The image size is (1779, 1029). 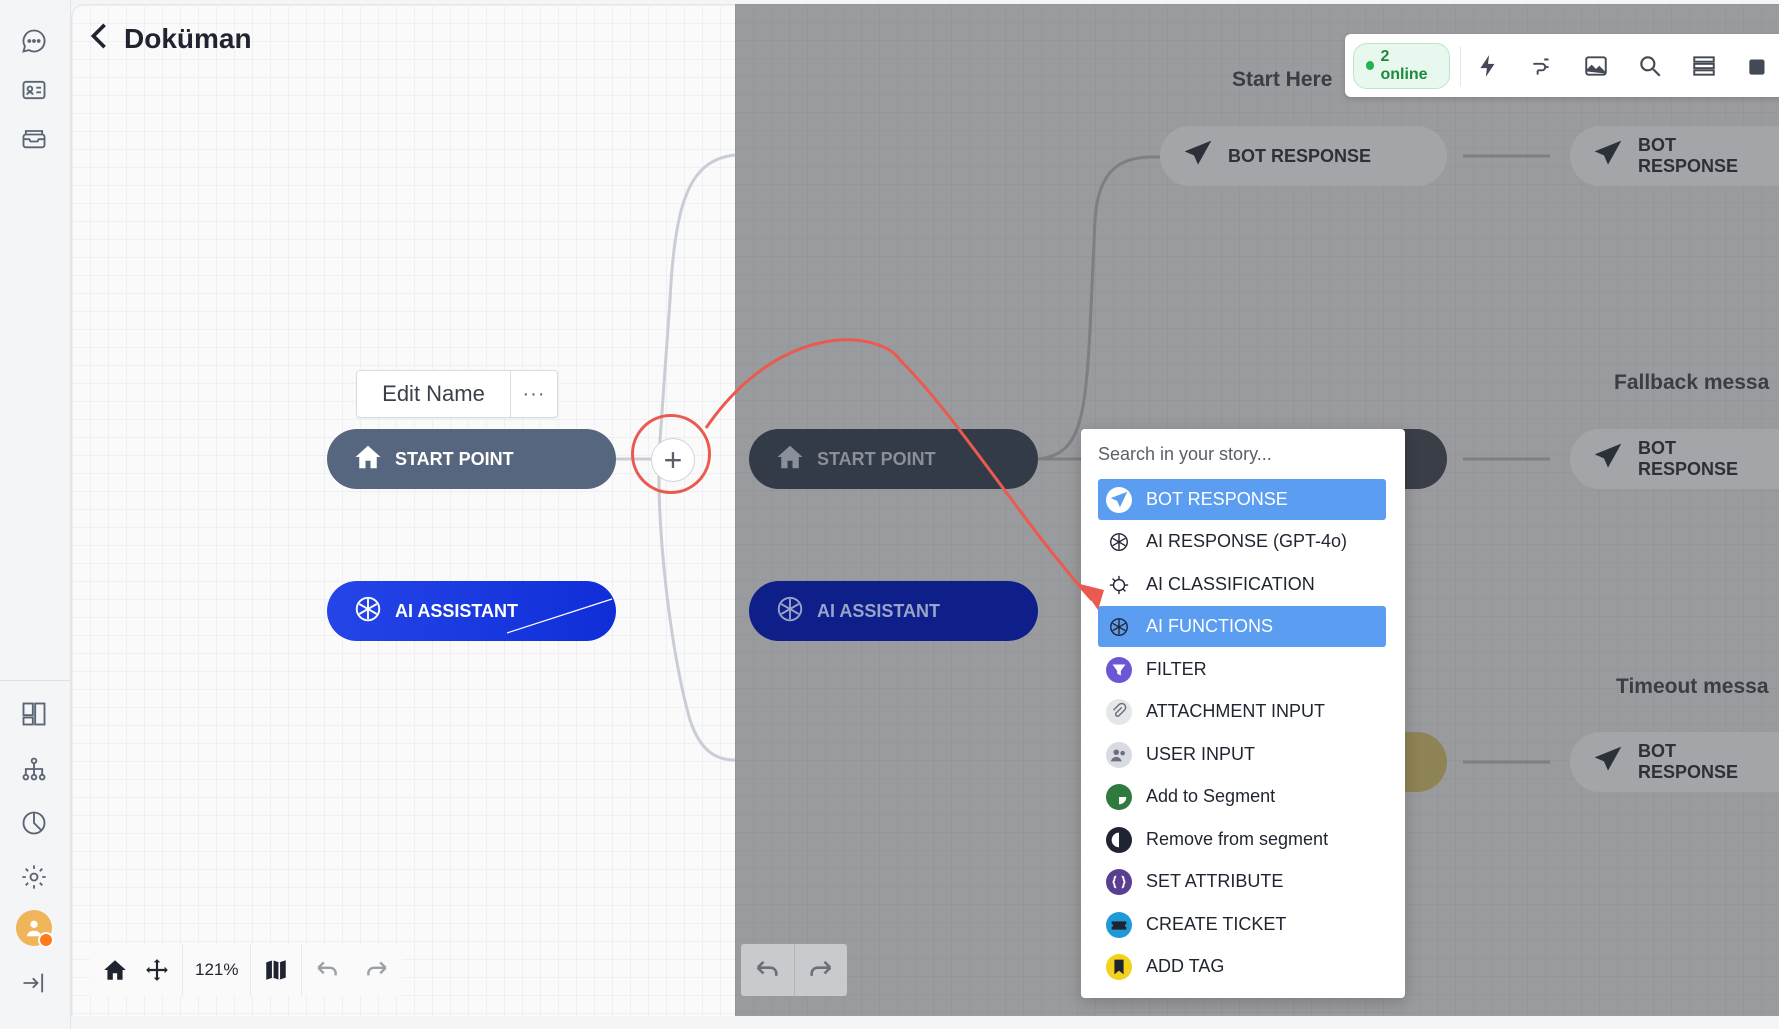 What do you see at coordinates (217, 970) in the screenshot?
I see `zoom-level: 121%` at bounding box center [217, 970].